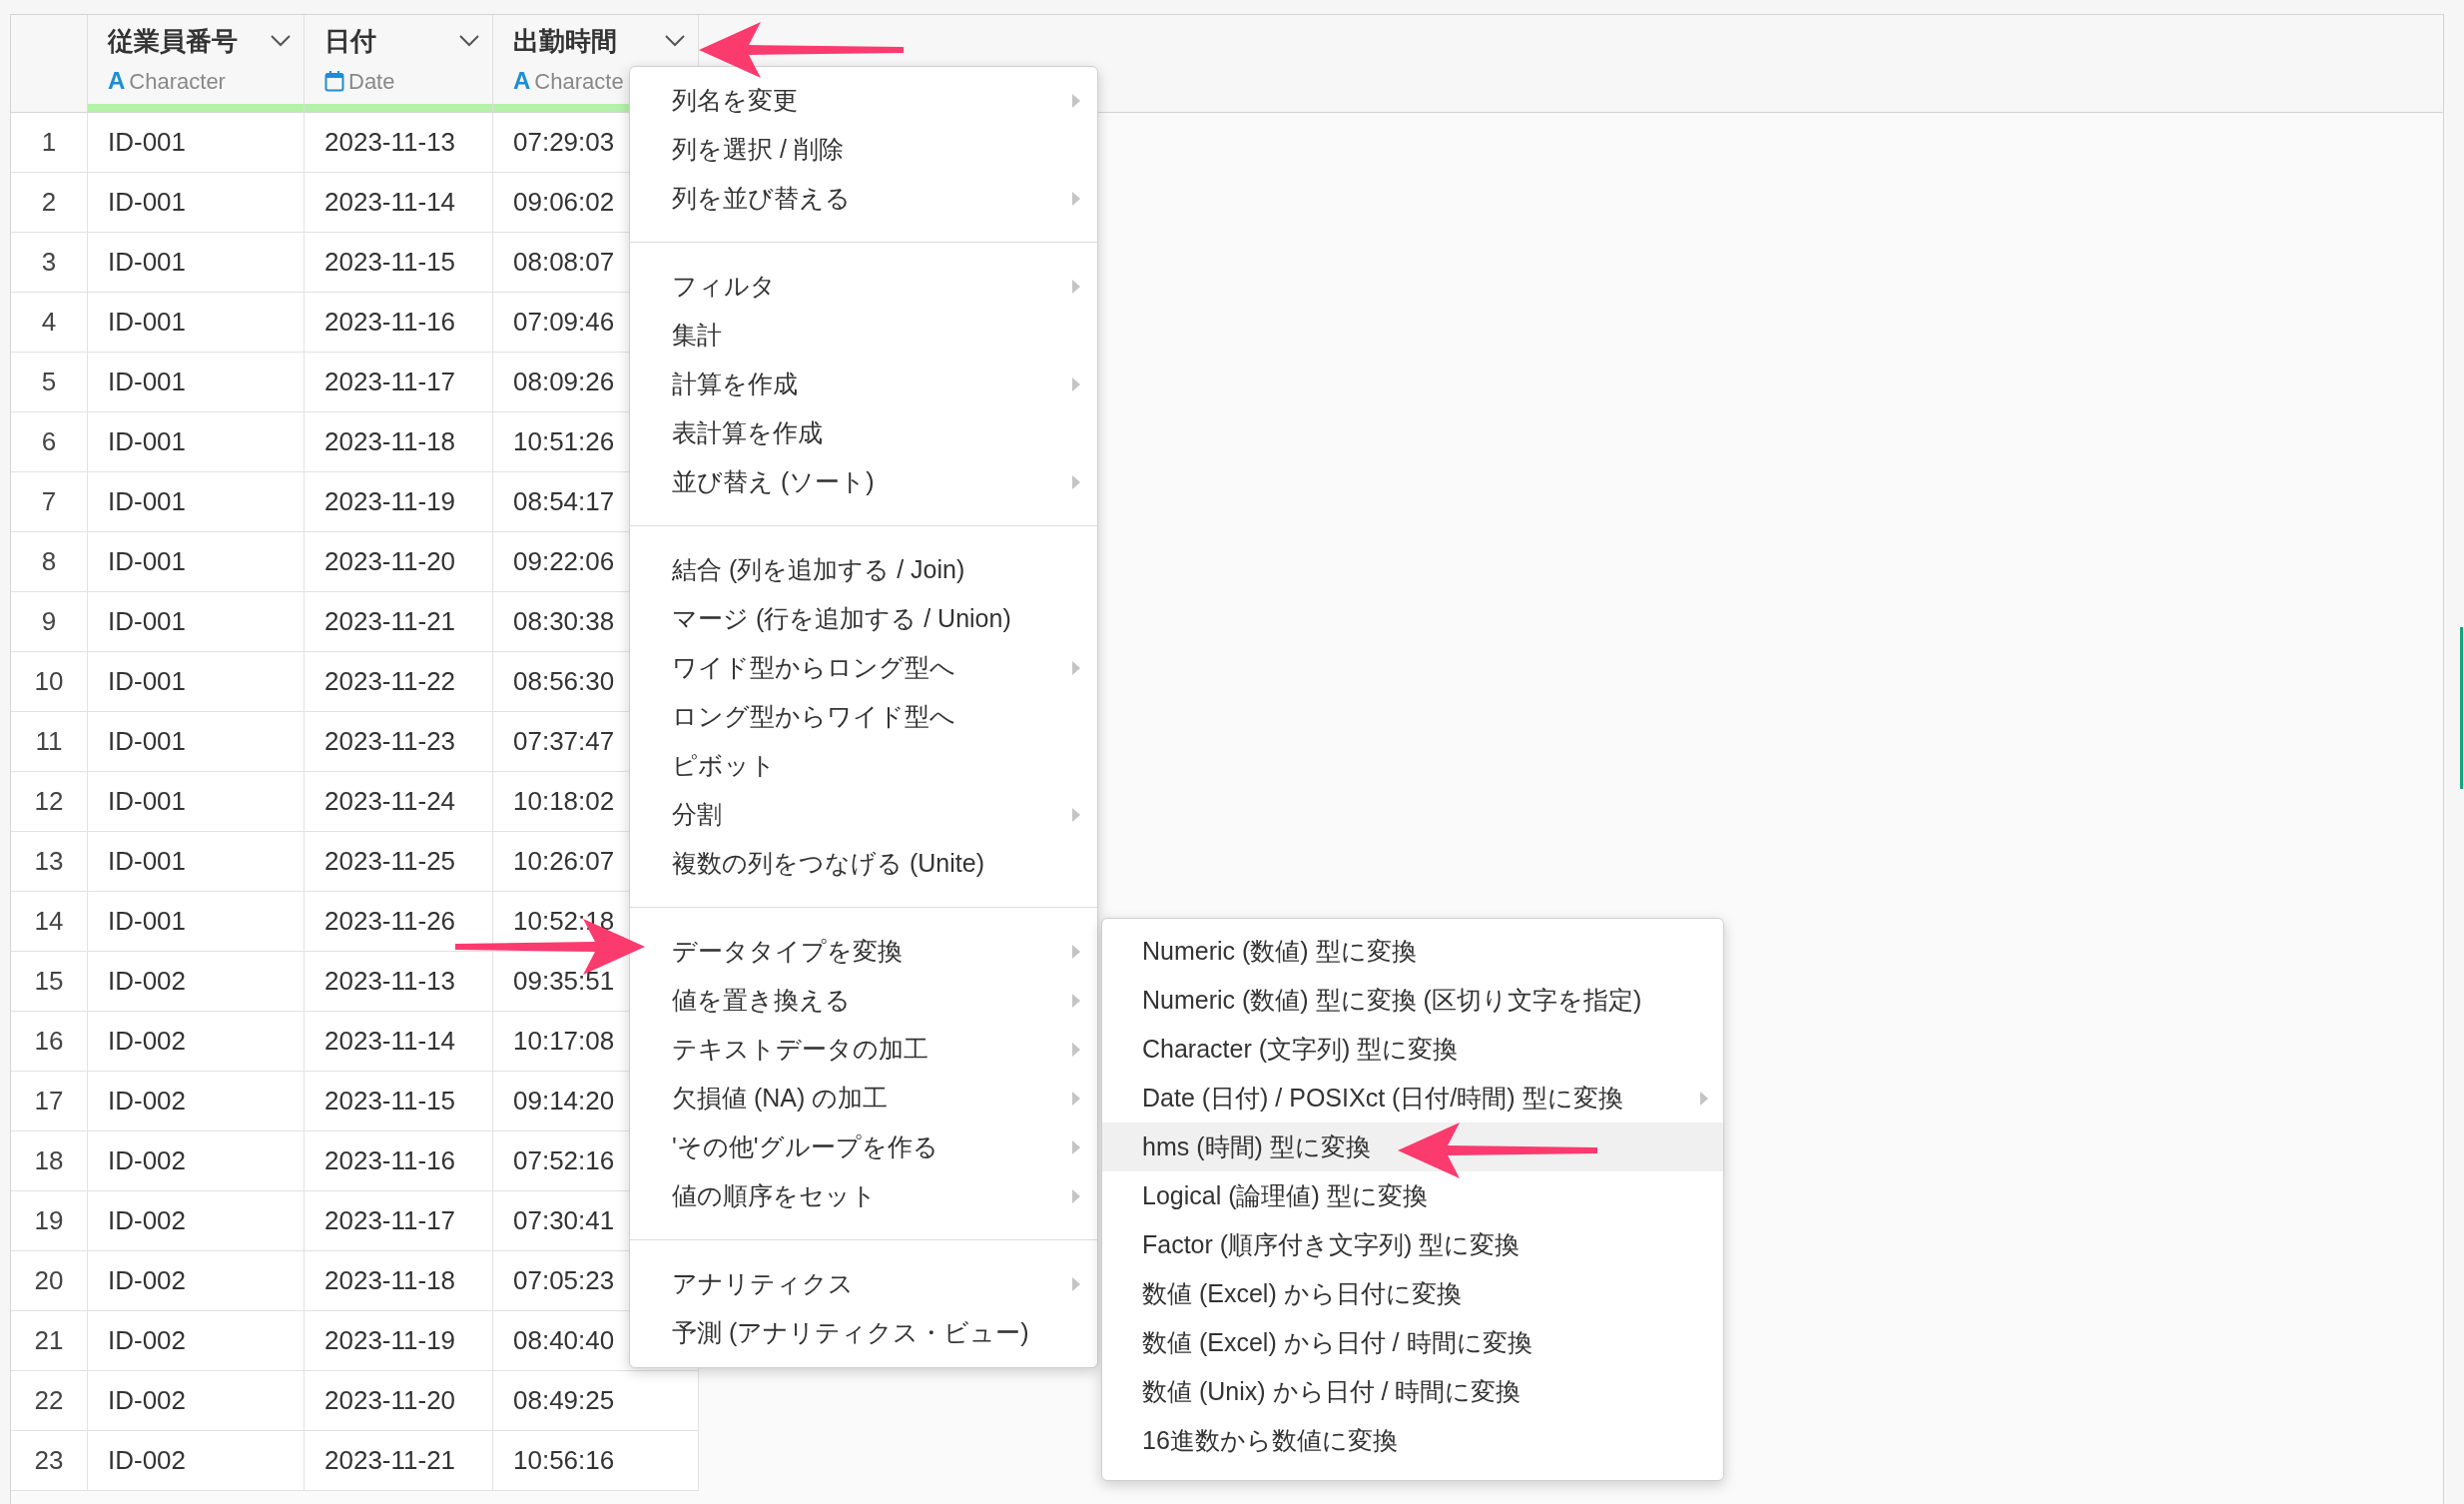  I want to click on menu-item: Numeric (数値) 型に変換, so click(1412, 951).